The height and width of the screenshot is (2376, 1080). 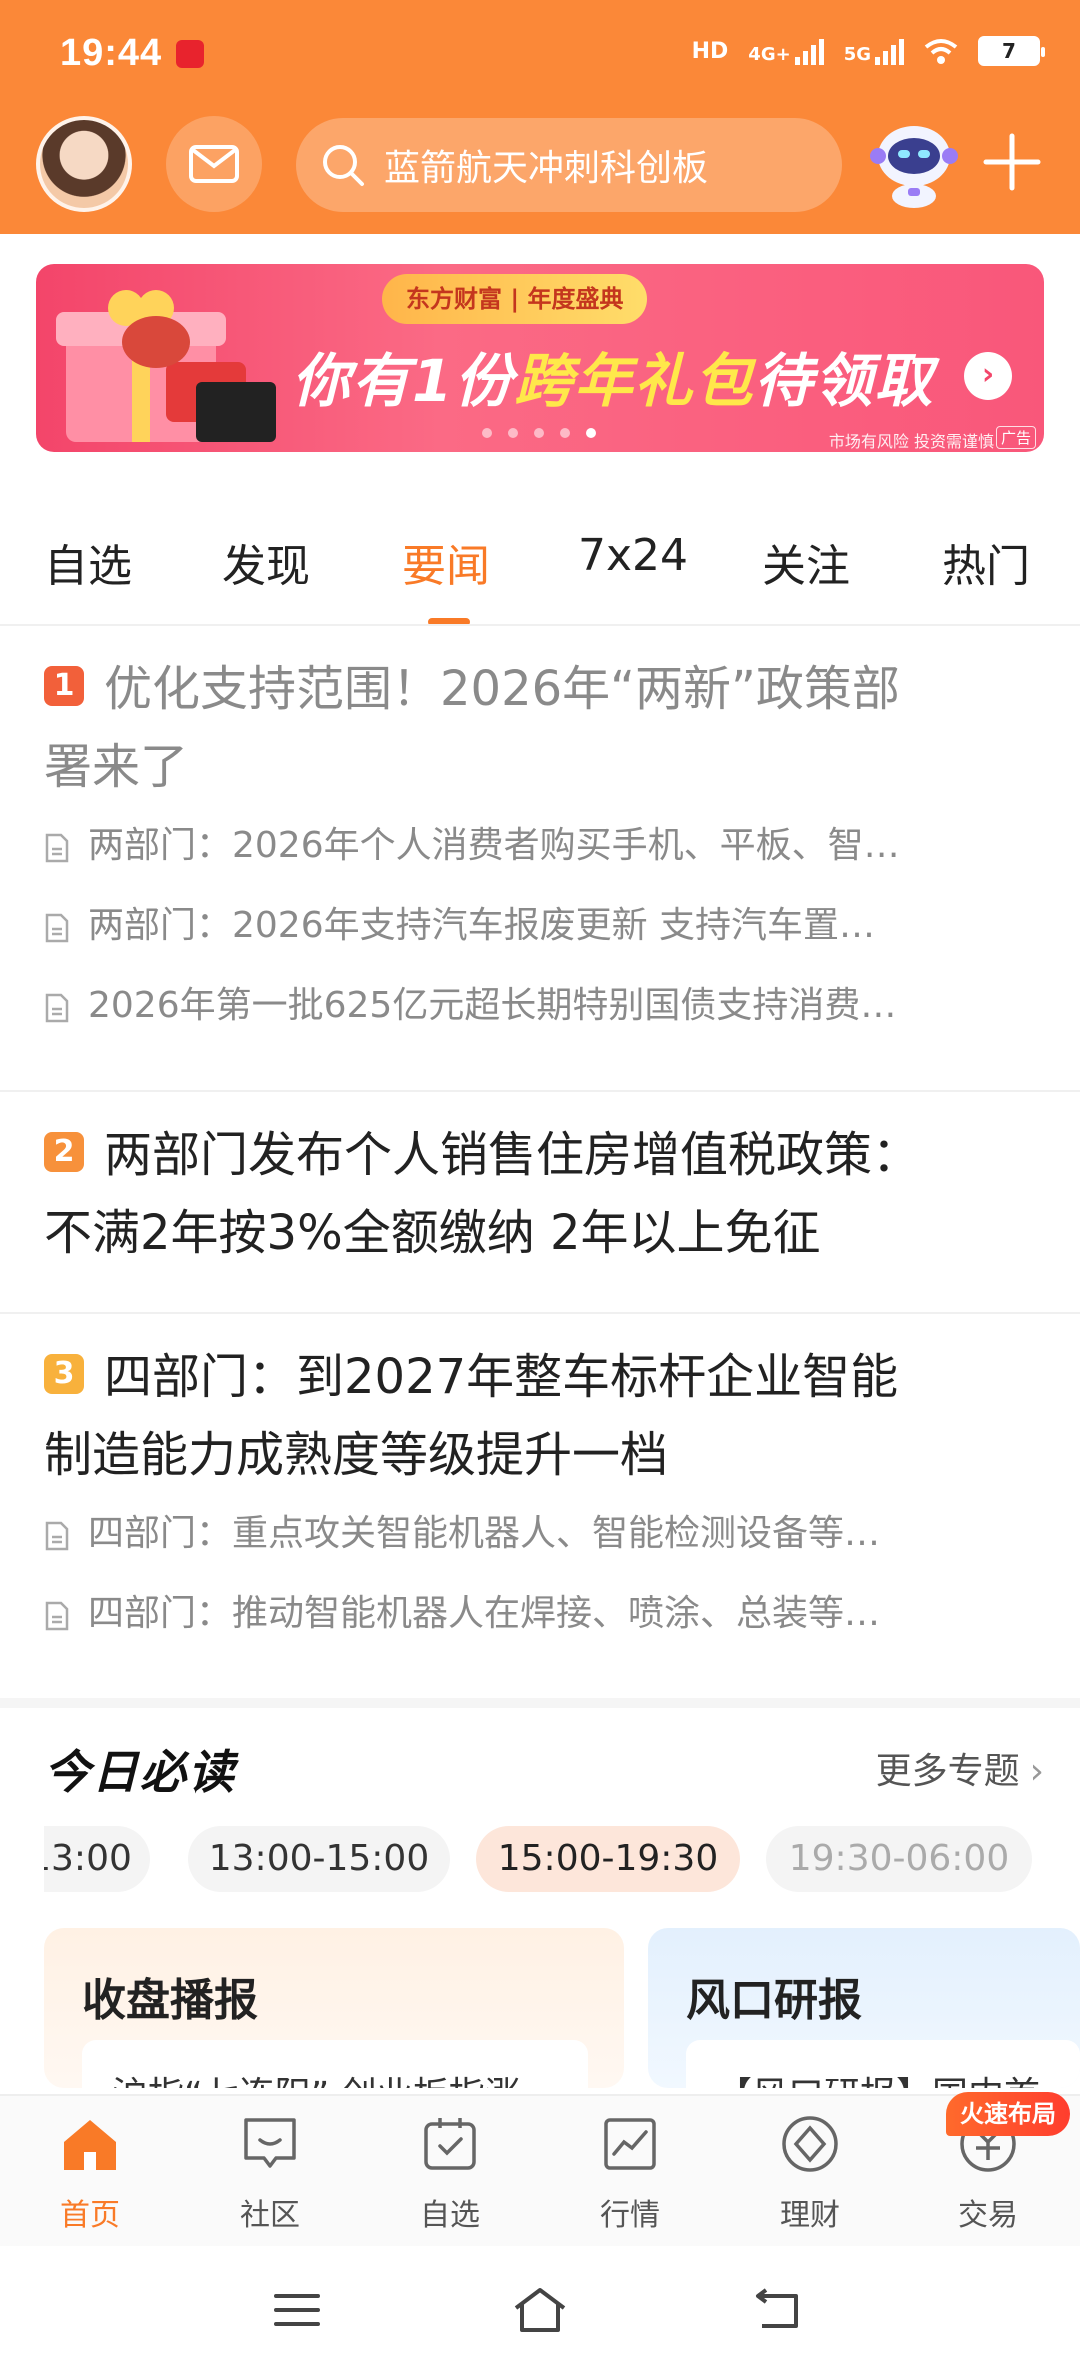 I want to click on tab-hot: 热门, so click(x=986, y=562).